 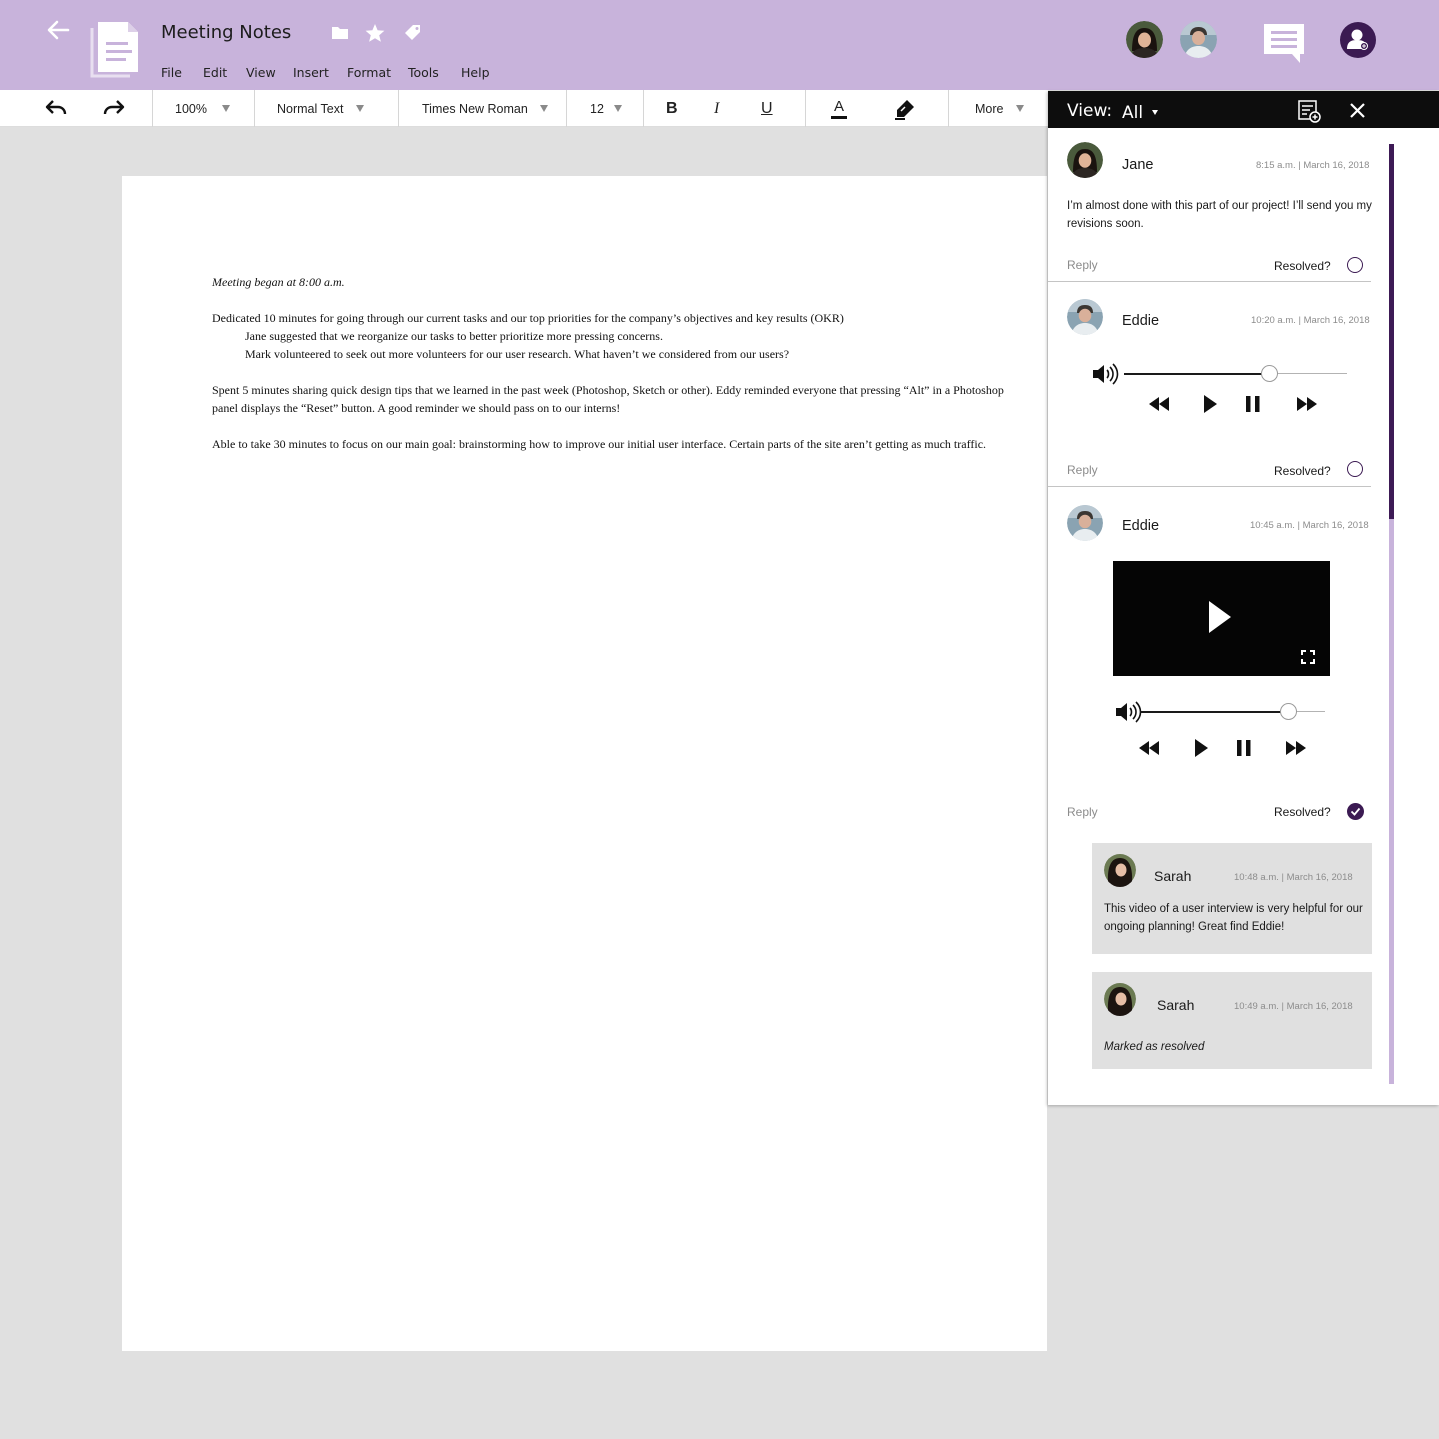 I want to click on comments-icon, so click(x=1284, y=43).